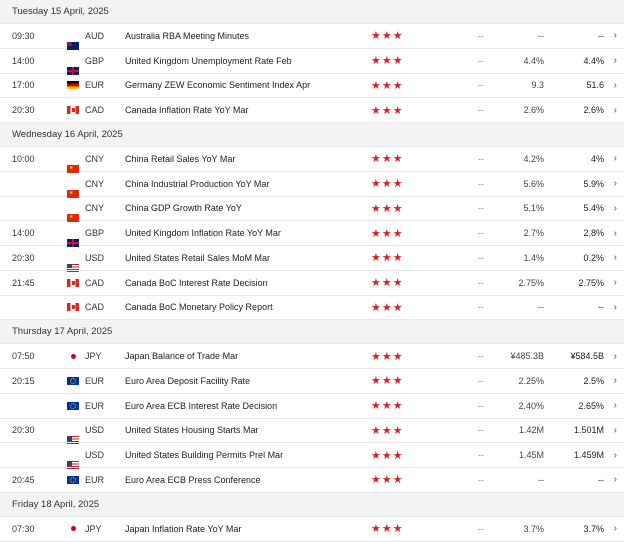 Image resolution: width=624 pixels, height=542 pixels. Describe the element at coordinates (23, 528) in the screenshot. I see `event-time: 07:30` at that location.